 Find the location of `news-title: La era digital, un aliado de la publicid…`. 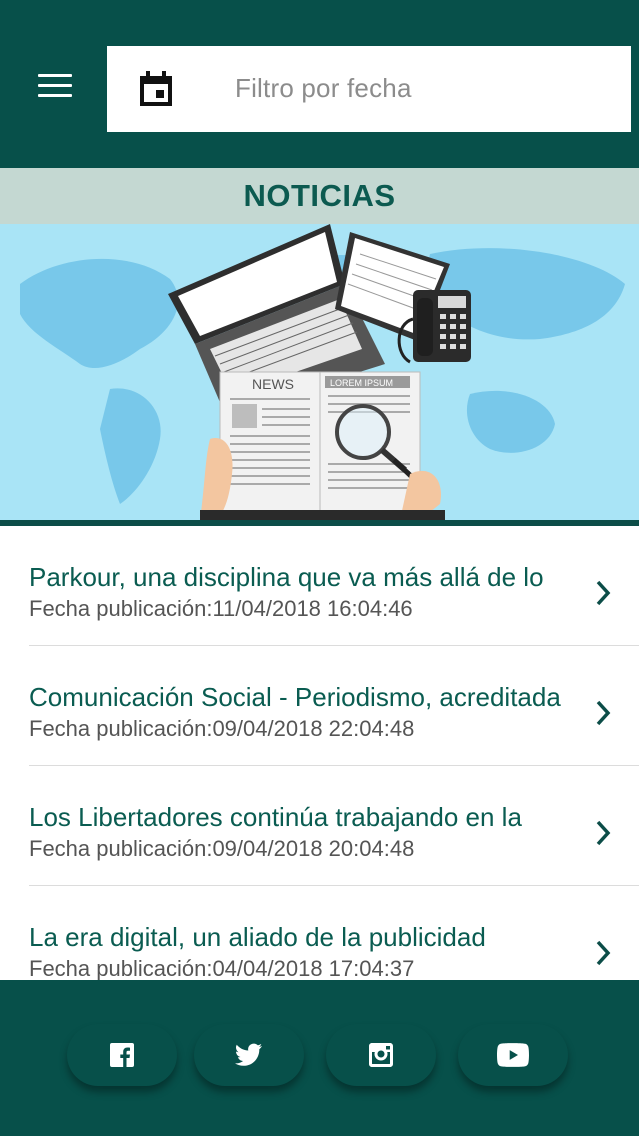

news-title: La era digital, un aliado de la publicid… is located at coordinates (257, 937).